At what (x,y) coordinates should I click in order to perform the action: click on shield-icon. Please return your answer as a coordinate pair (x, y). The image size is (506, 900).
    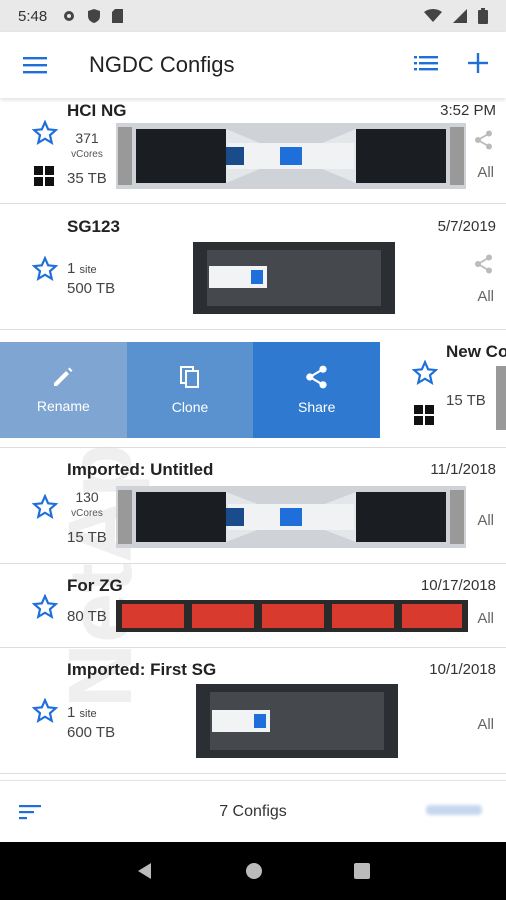
    Looking at the image, I should click on (94, 16).